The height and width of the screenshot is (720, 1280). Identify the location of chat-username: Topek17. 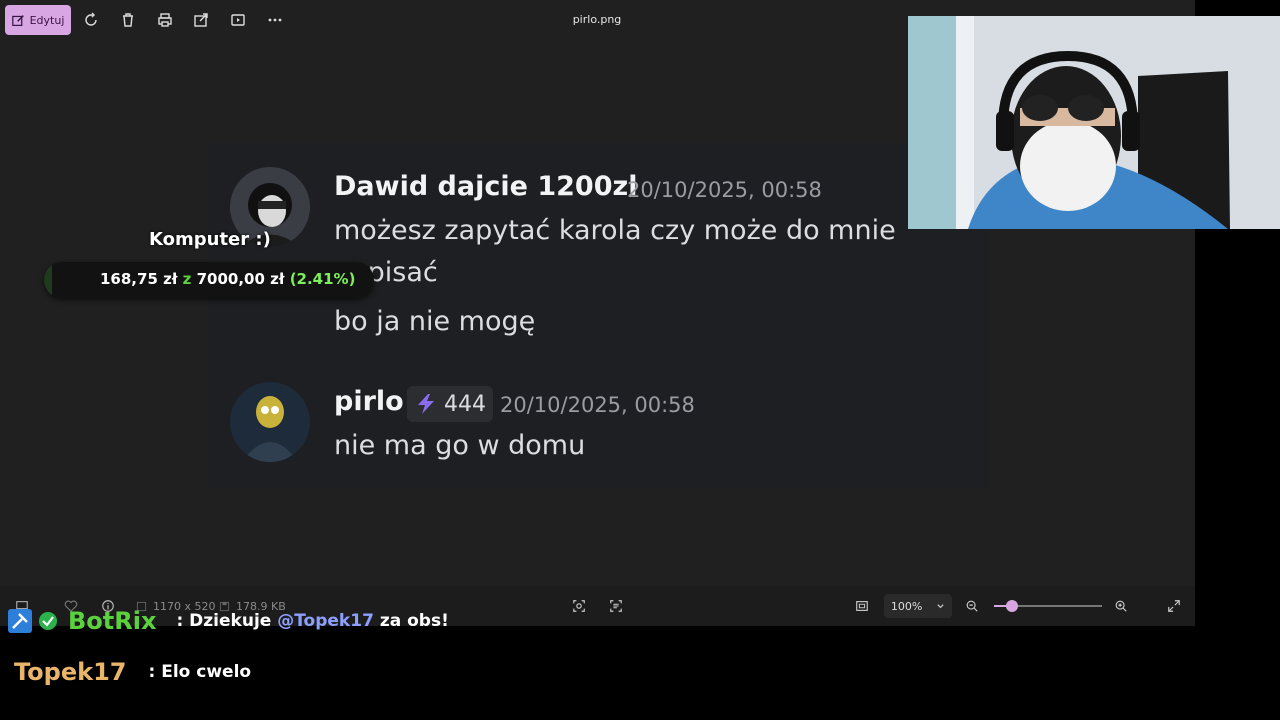
(70, 672).